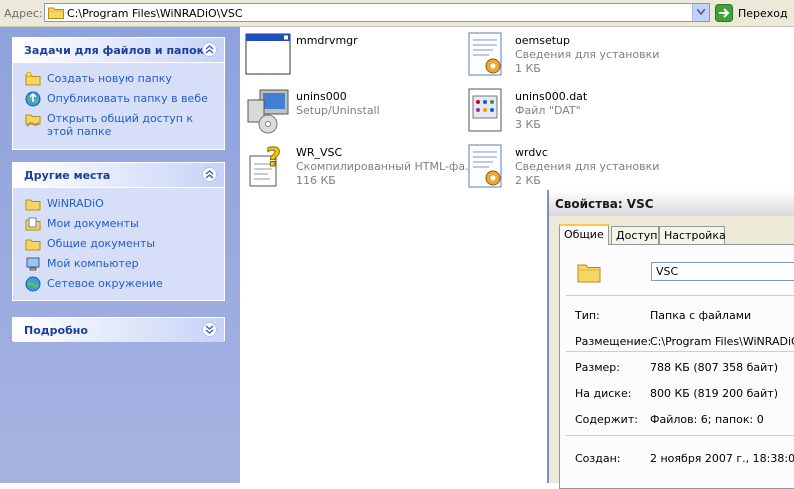  Describe the element at coordinates (327, 40) in the screenshot. I see `file-name: mmdrvmgr` at that location.